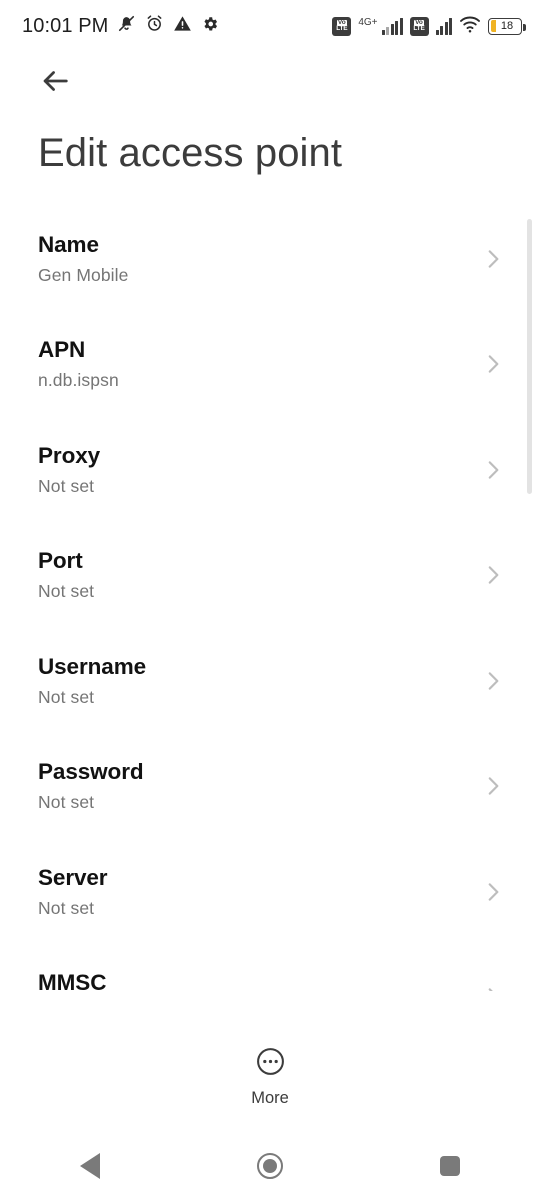  What do you see at coordinates (270, 470) in the screenshot?
I see `list-item-proxy: Proxy Not set` at bounding box center [270, 470].